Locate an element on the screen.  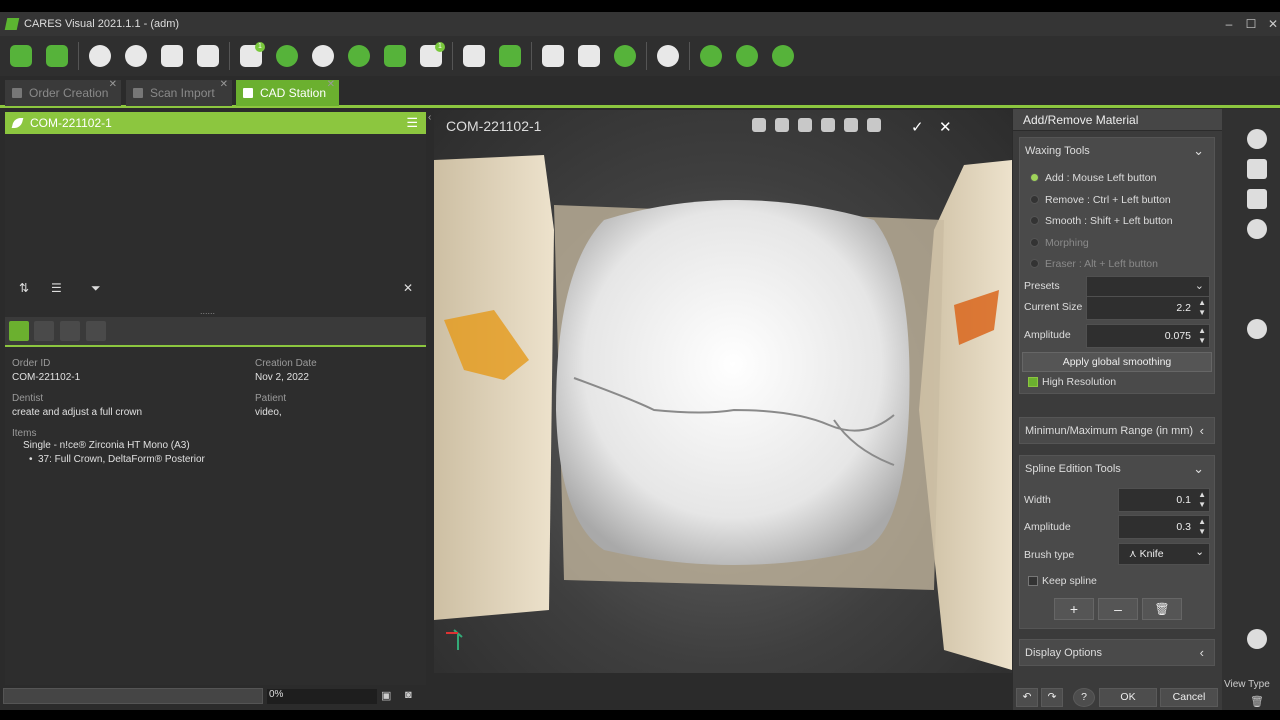
smooth-option: Smooth : Shift + Left button is located at coordinates (1101, 221).